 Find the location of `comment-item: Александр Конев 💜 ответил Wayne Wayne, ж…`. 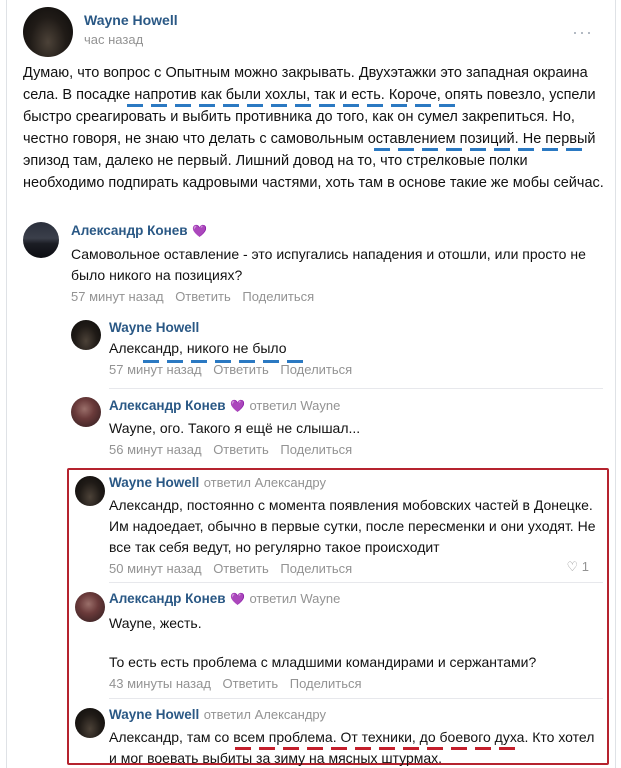

comment-item: Александр Конев 💜 ответил Wayne Wayne, ж… is located at coordinates (353, 640).